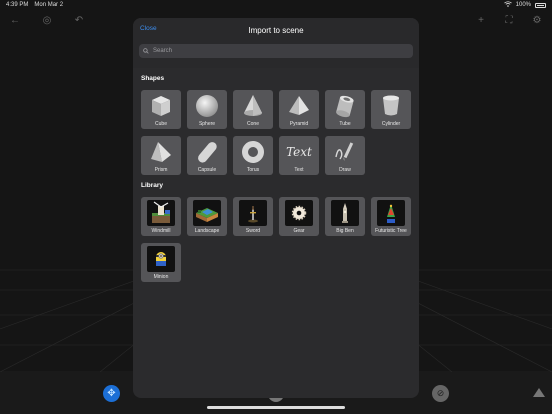 This screenshot has height=414, width=552. What do you see at coordinates (539, 392) in the screenshot?
I see `play-up-icon` at bounding box center [539, 392].